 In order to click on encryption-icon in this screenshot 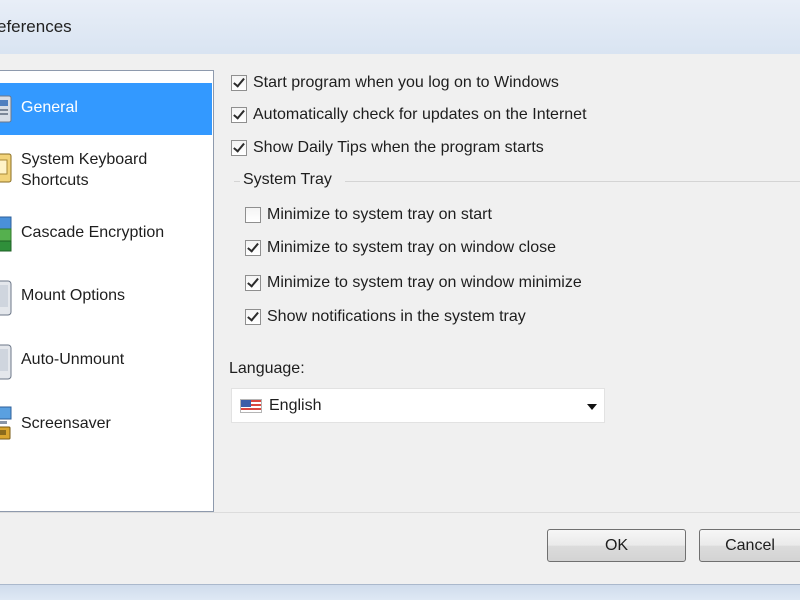, I will do `click(6, 233)`.